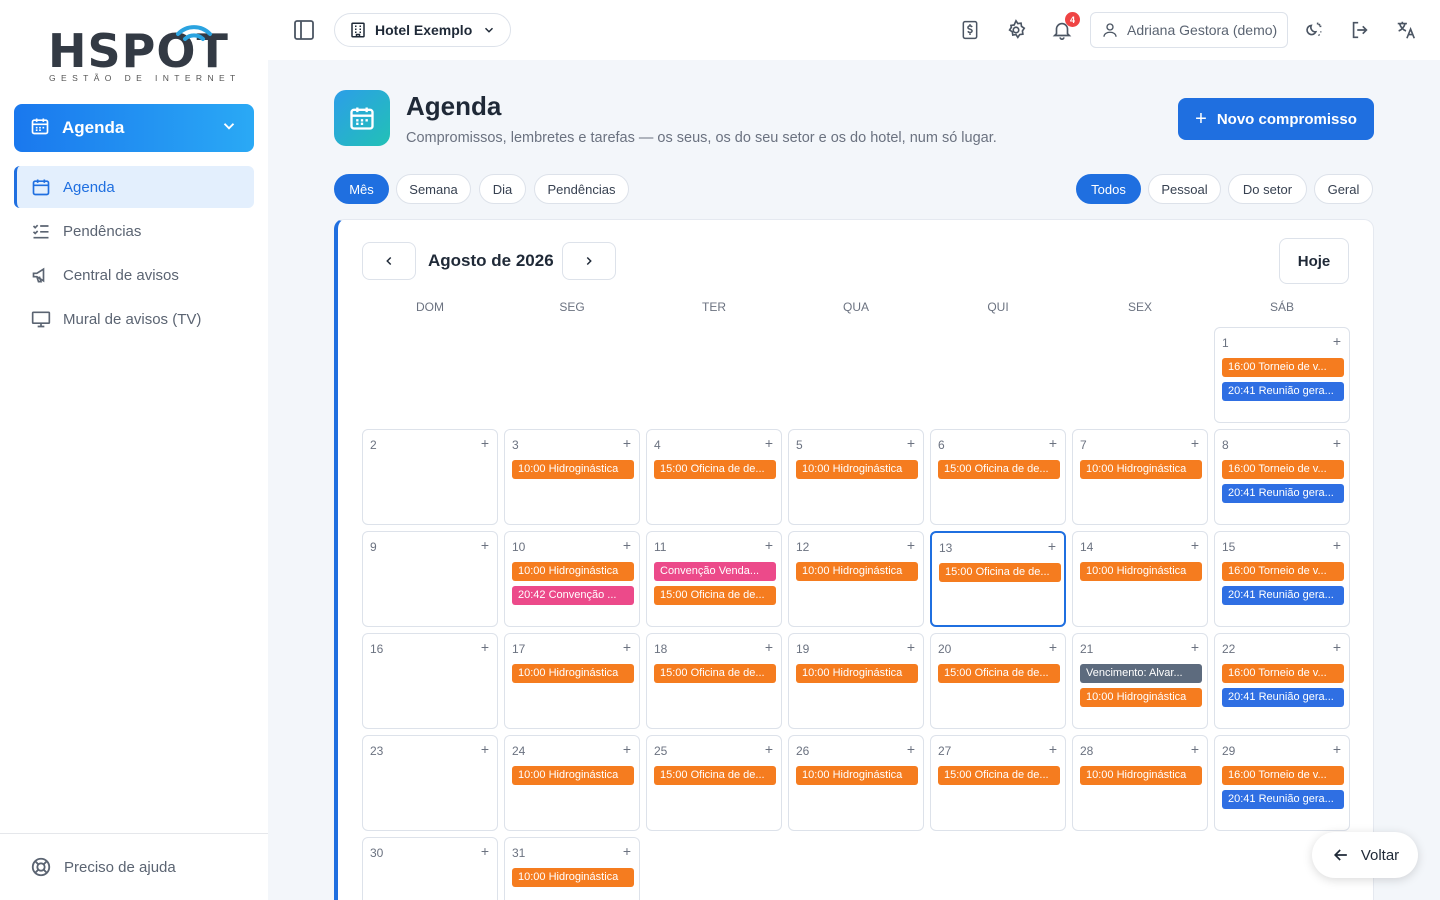  What do you see at coordinates (430, 579) in the screenshot?
I see `calendar-day-9: 9 +` at bounding box center [430, 579].